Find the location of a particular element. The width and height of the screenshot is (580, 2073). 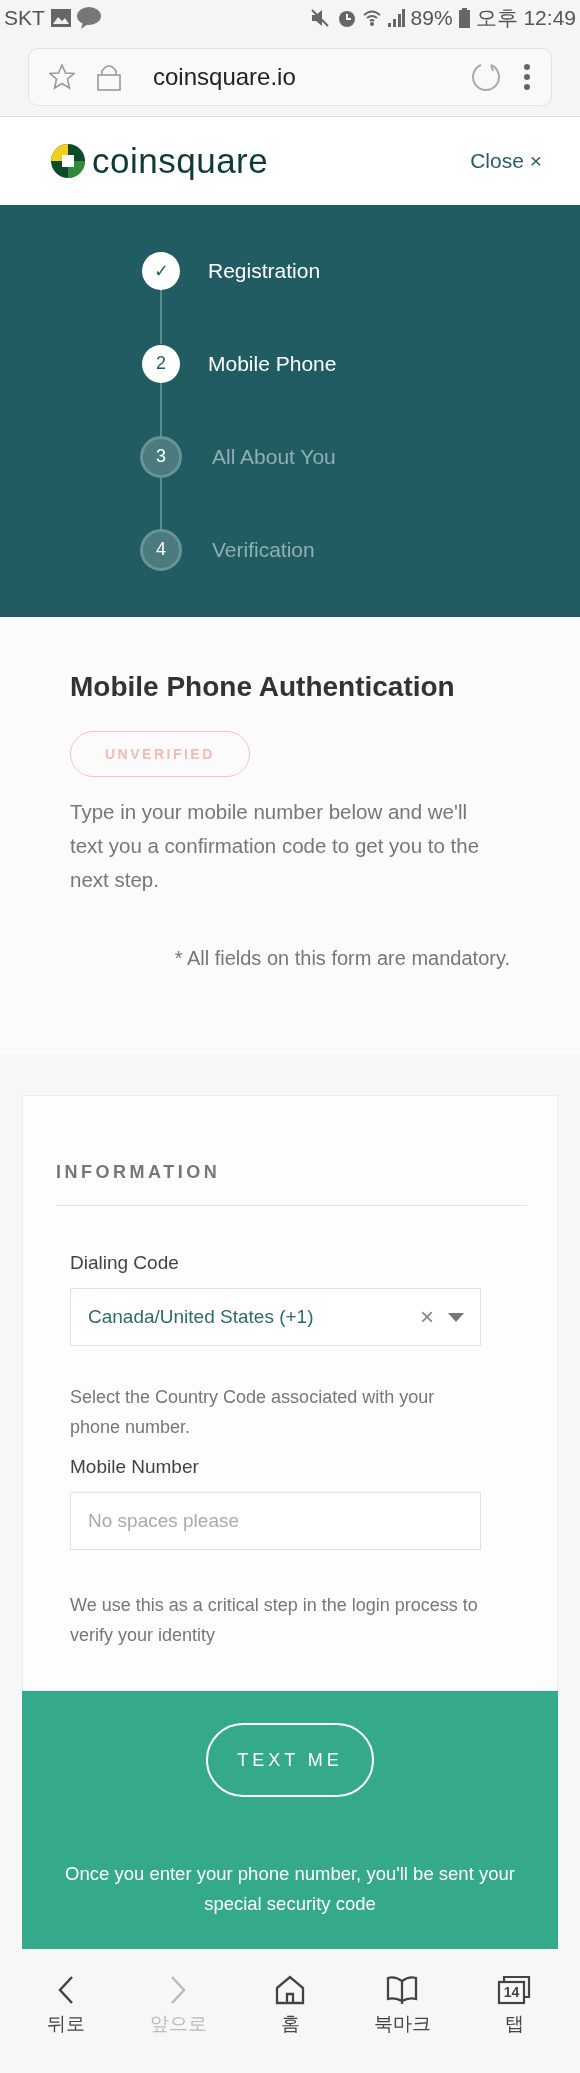

reload-icon is located at coordinates (486, 77).